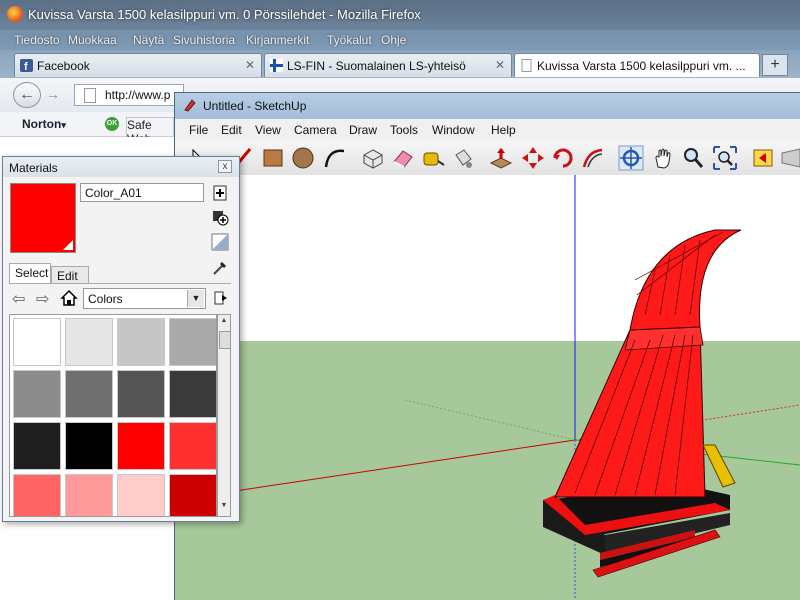 Image resolution: width=800 pixels, height=600 pixels. I want to click on pan-hand-icon, so click(663, 158).